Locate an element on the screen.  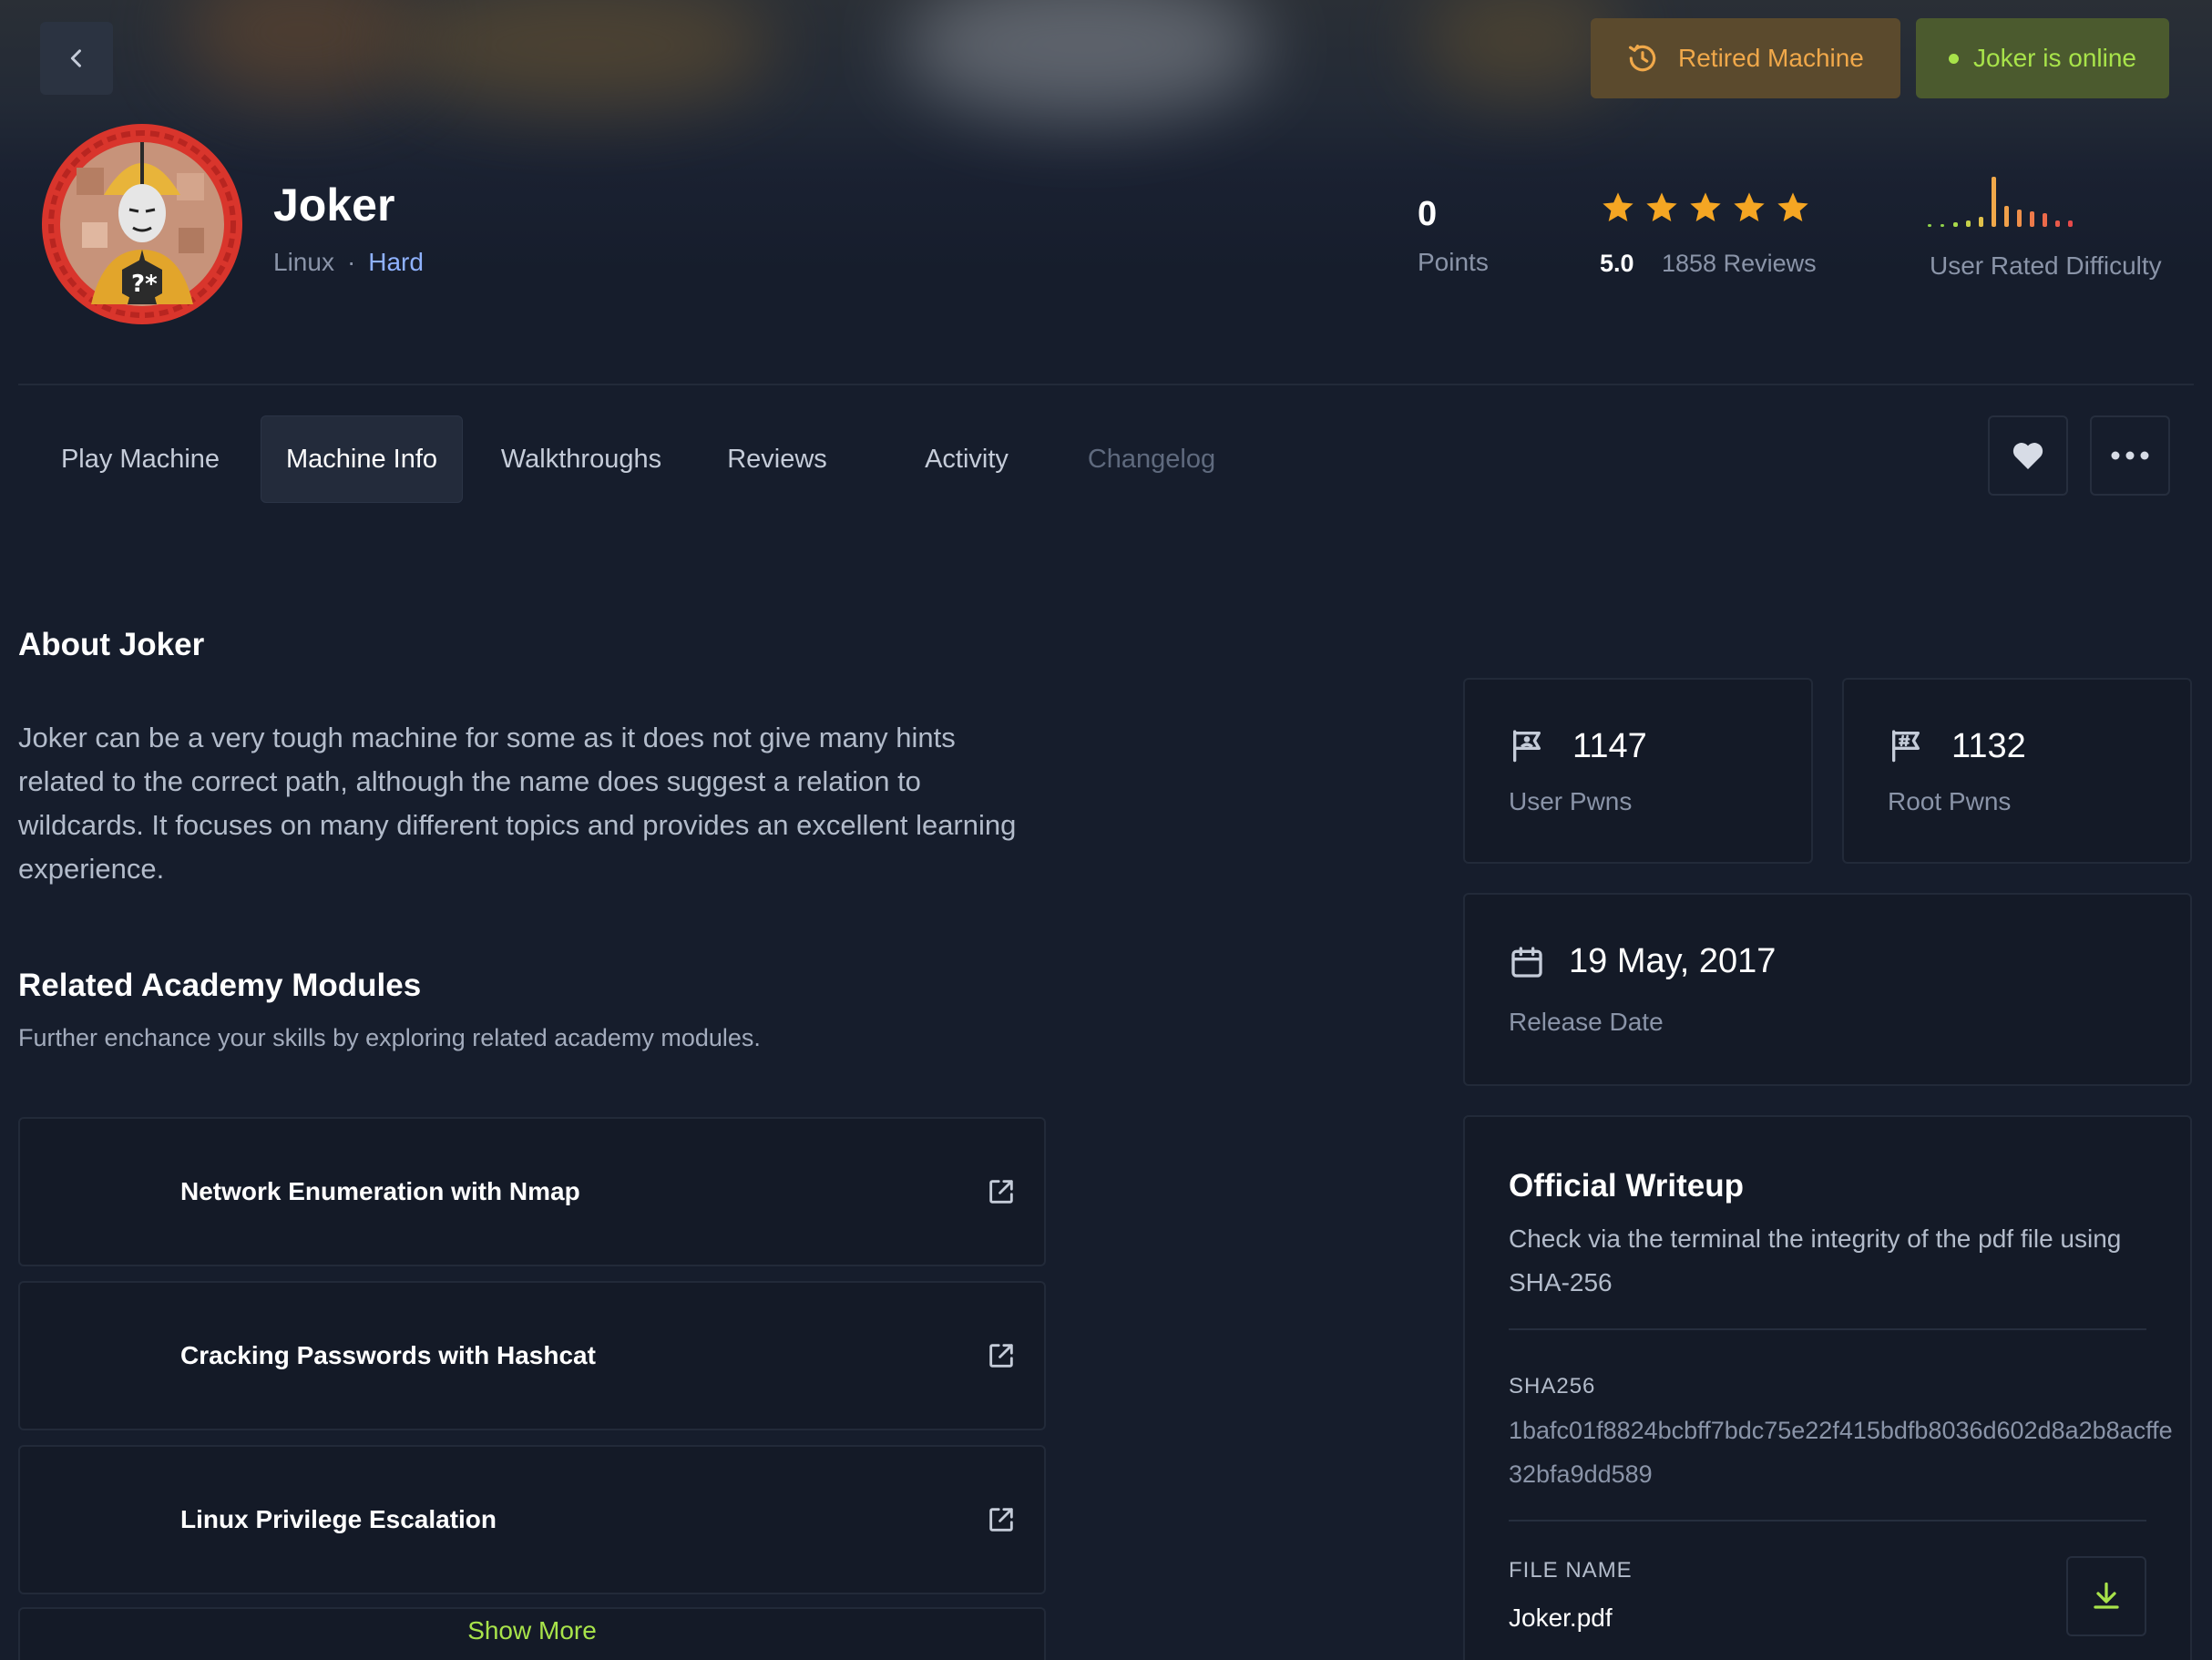
download-writeup-button is located at coordinates (2106, 1596).